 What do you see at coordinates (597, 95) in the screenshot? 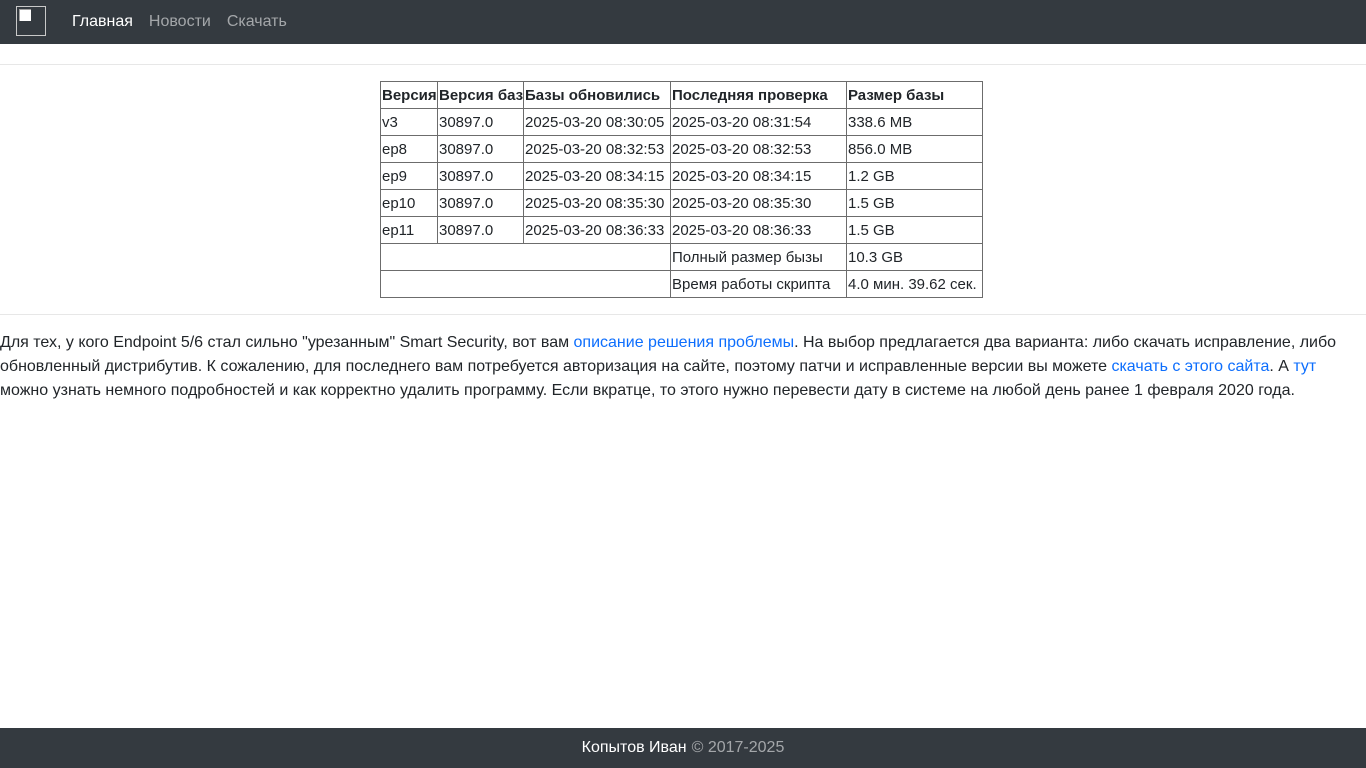
I see `header-updated: Базы обновились` at bounding box center [597, 95].